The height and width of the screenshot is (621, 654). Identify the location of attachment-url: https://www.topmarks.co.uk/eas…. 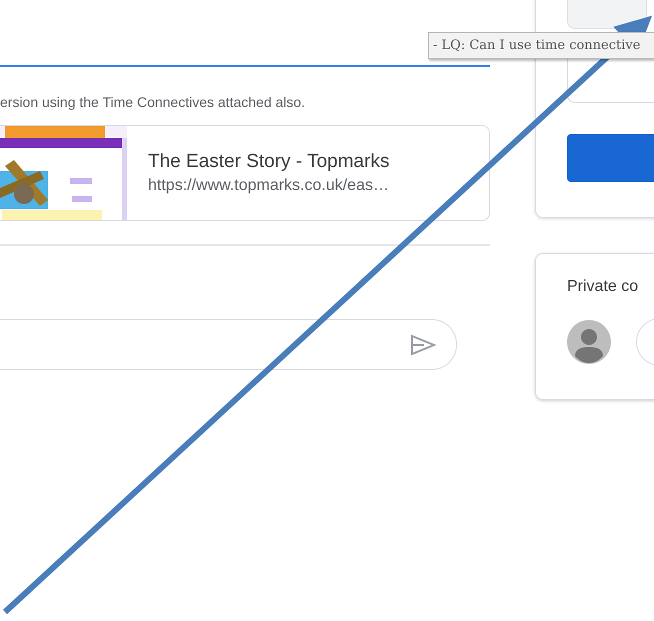
(269, 186).